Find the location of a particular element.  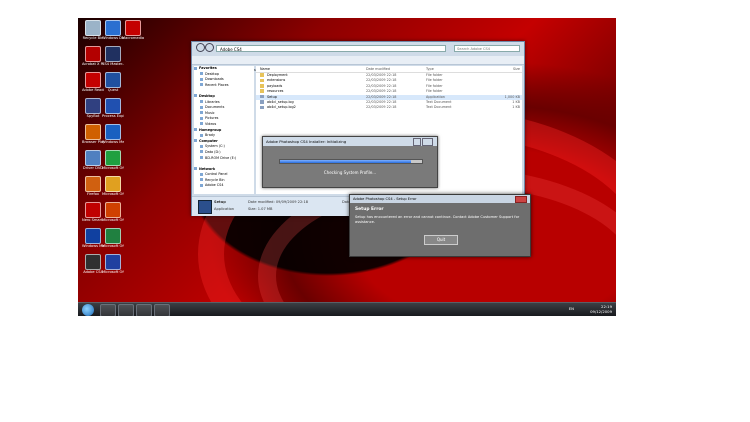

nav-item-label: Recycle Bin is located at coordinates (215, 179).